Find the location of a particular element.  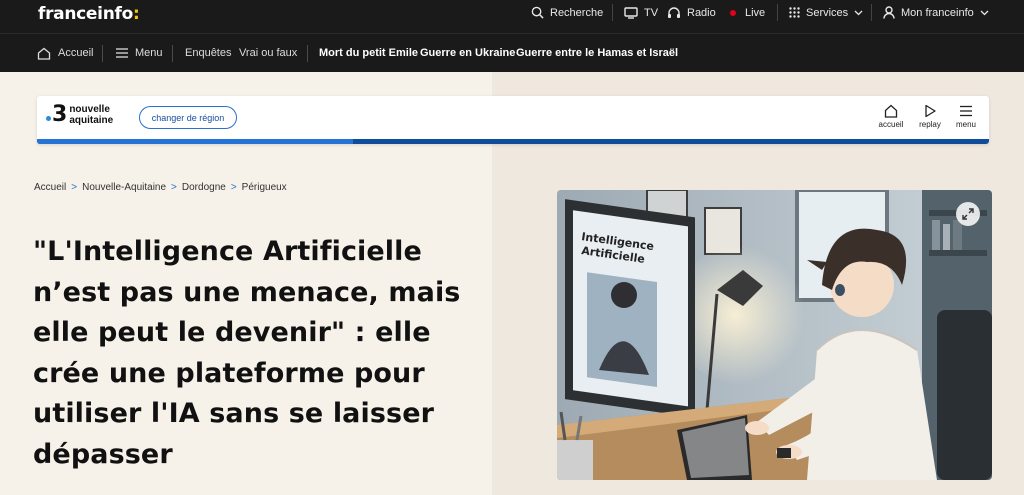

live-button: Live is located at coordinates (747, 12).